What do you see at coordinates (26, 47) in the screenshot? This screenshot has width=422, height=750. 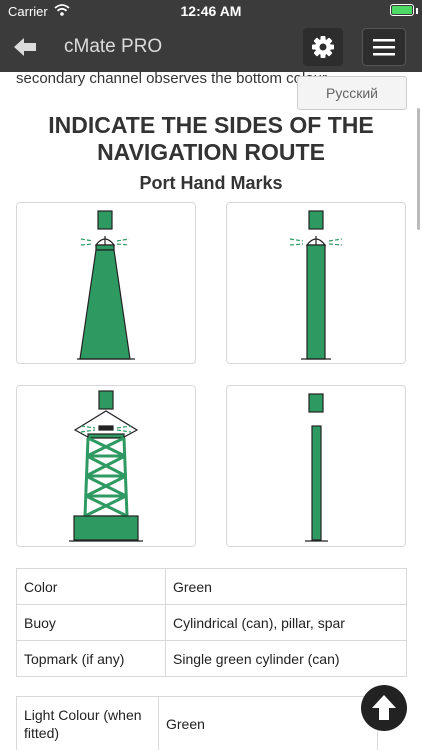 I see `arrow-left-icon` at bounding box center [26, 47].